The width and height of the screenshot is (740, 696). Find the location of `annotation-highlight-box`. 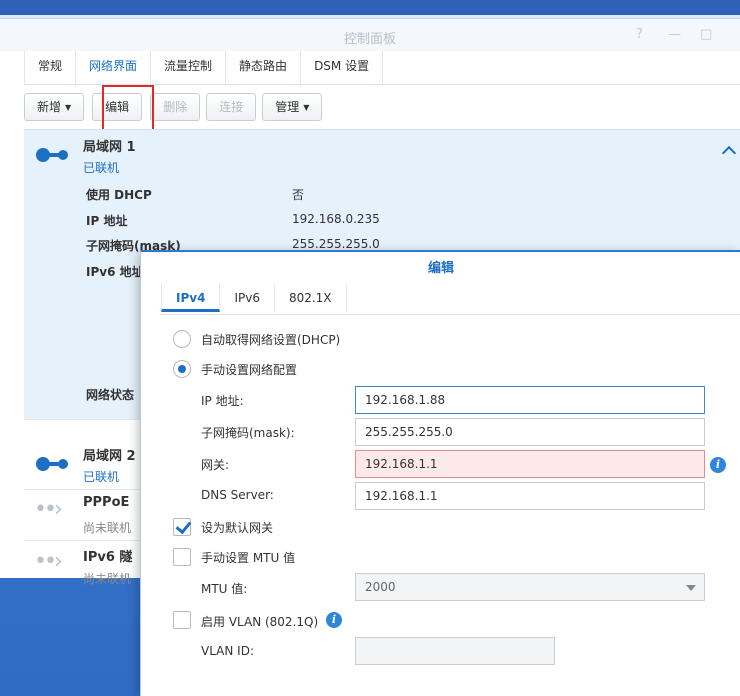

annotation-highlight-box is located at coordinates (128, 110).